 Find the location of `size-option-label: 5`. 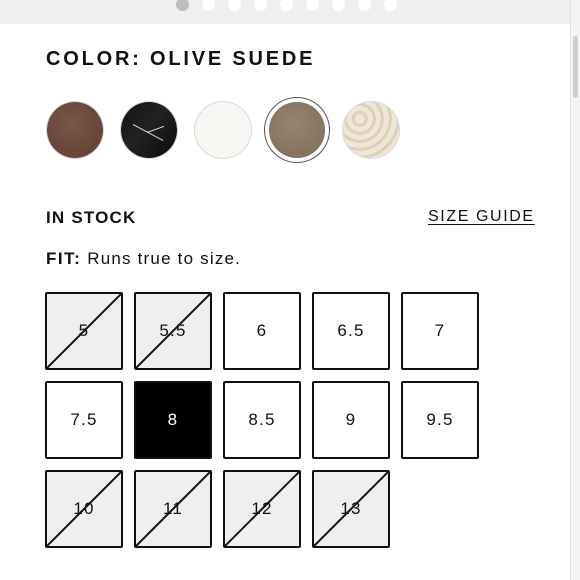

size-option-label: 5 is located at coordinates (84, 330).